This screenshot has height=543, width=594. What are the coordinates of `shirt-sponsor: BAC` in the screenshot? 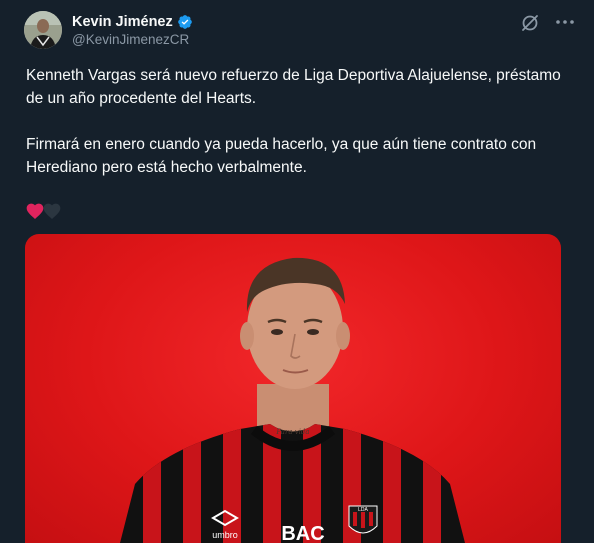 It's located at (302, 533).